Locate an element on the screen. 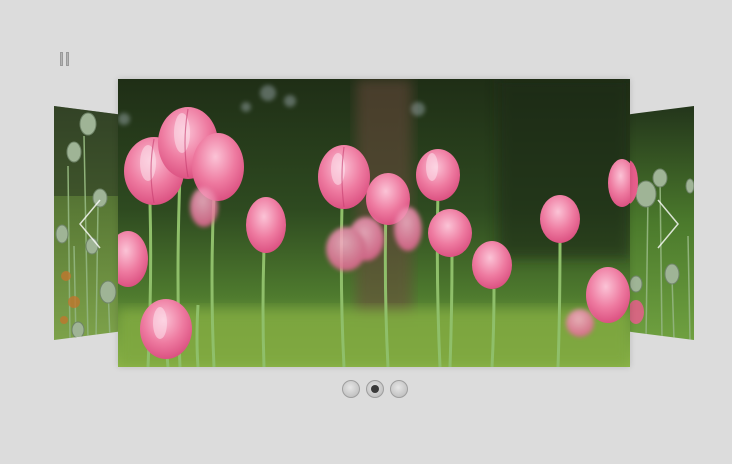 The width and height of the screenshot is (732, 464). previous-button is located at coordinates (90, 224).